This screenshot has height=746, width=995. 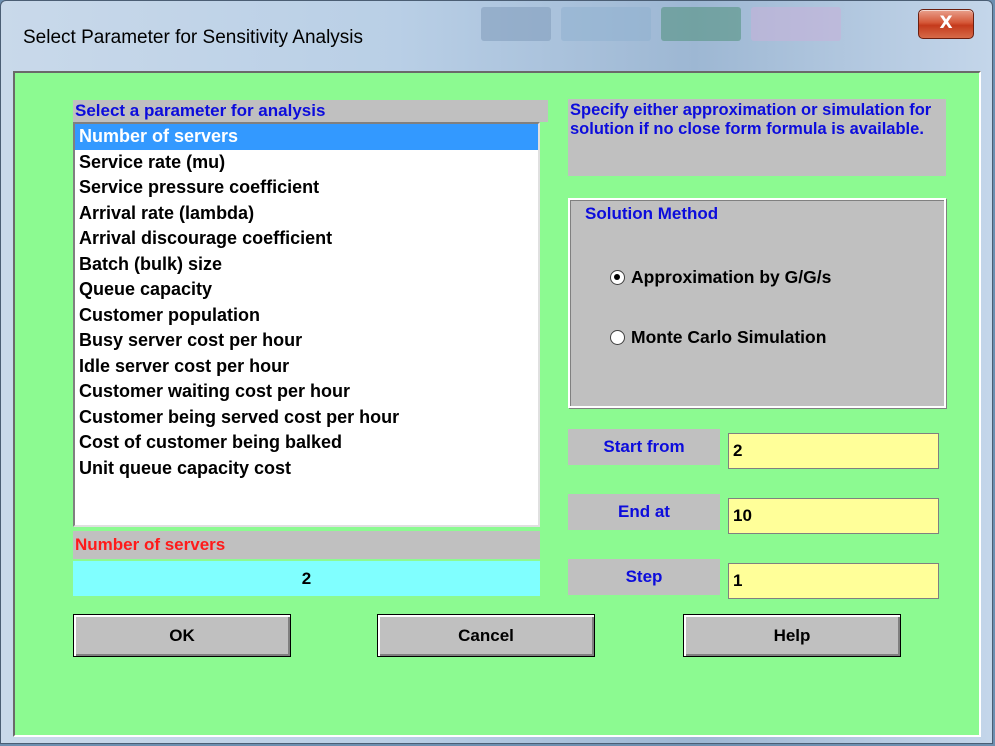 What do you see at coordinates (644, 512) in the screenshot?
I see `end-at-label: End at` at bounding box center [644, 512].